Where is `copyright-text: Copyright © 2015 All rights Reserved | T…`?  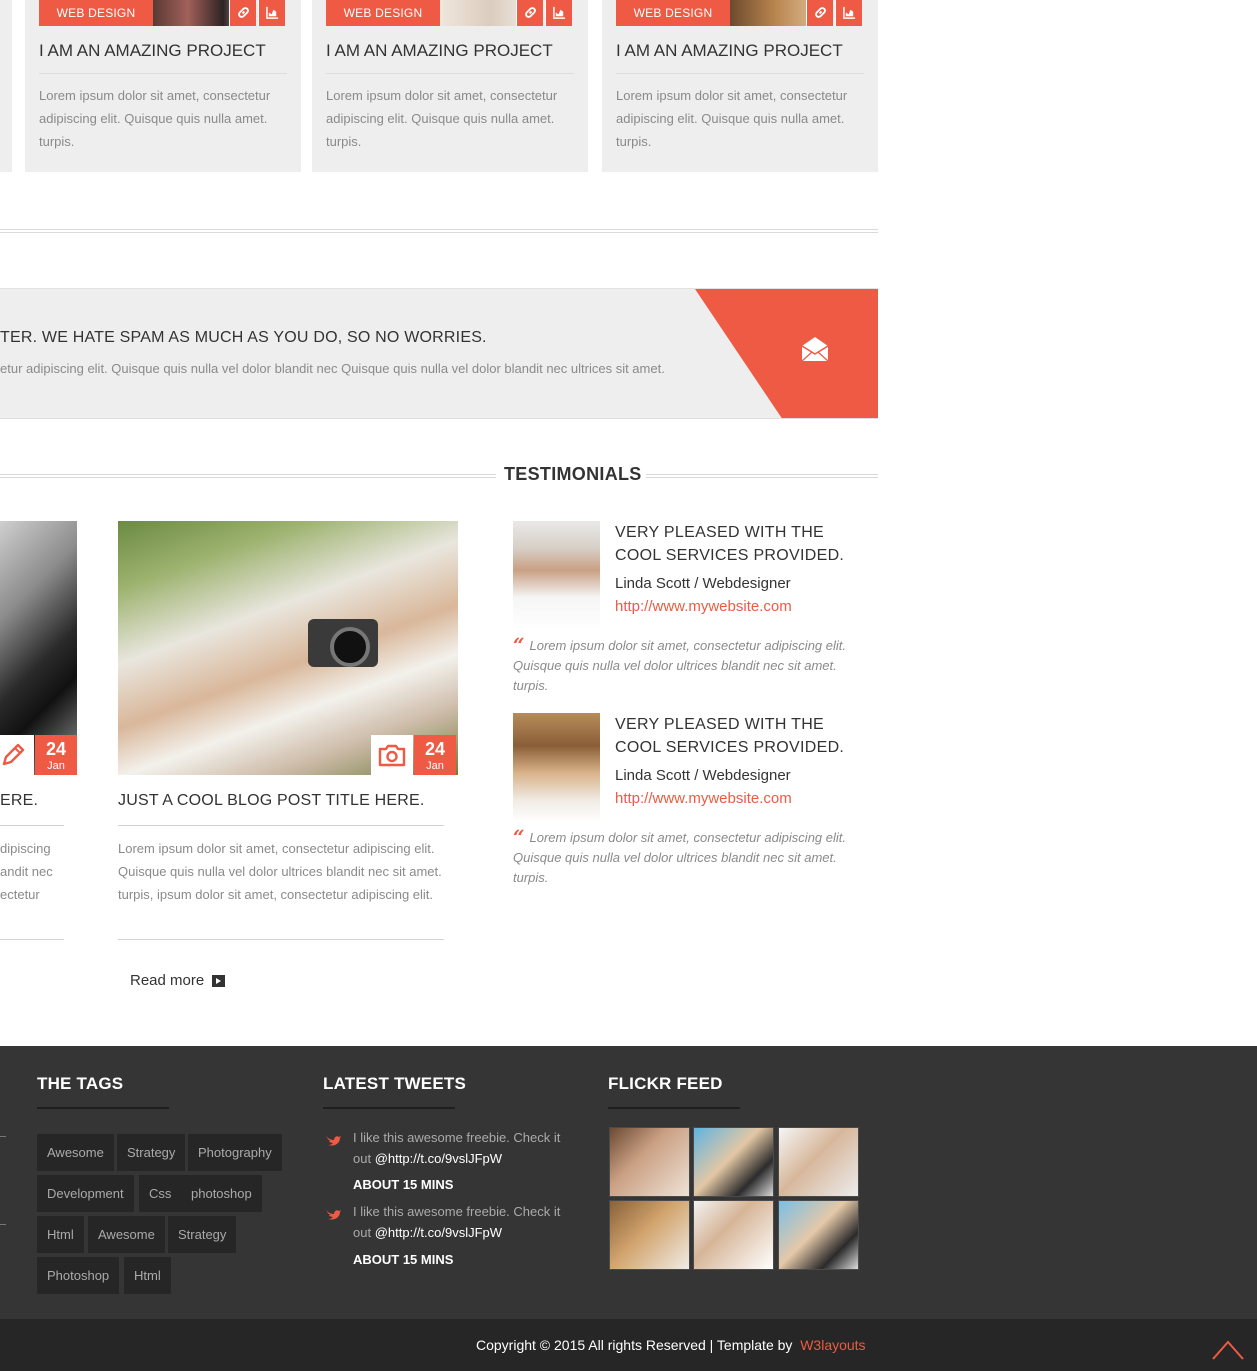
copyright-text: Copyright © 2015 All rights Reserved | T… is located at coordinates (671, 1345).